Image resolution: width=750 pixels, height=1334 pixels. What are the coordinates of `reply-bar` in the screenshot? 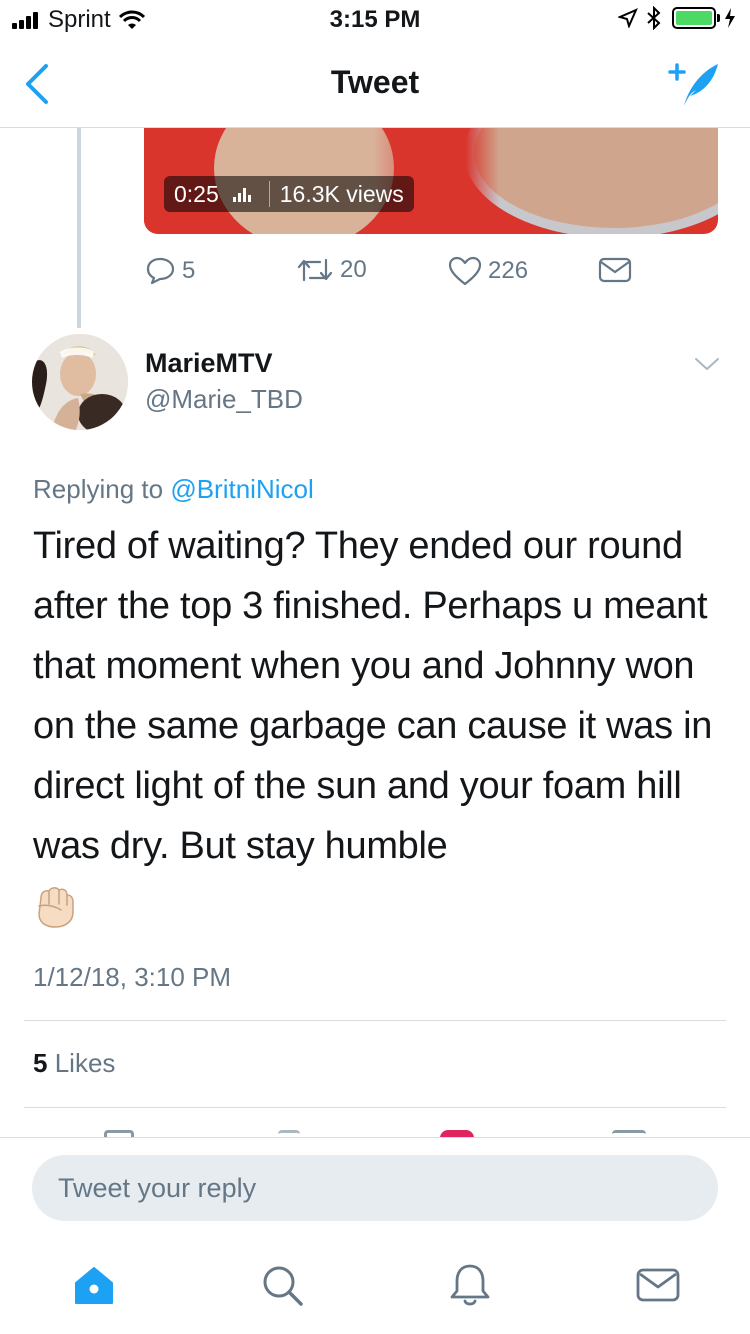 It's located at (375, 1186).